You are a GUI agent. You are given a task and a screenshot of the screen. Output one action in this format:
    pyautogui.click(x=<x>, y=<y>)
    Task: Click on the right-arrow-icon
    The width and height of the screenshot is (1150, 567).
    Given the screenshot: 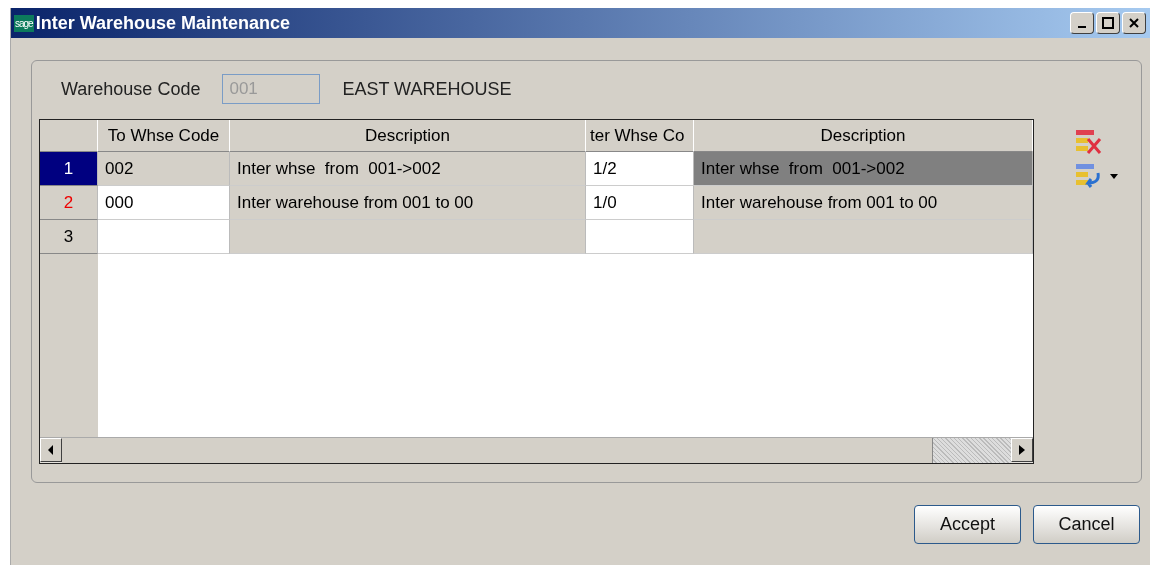 What is the action you would take?
    pyautogui.click(x=1022, y=450)
    